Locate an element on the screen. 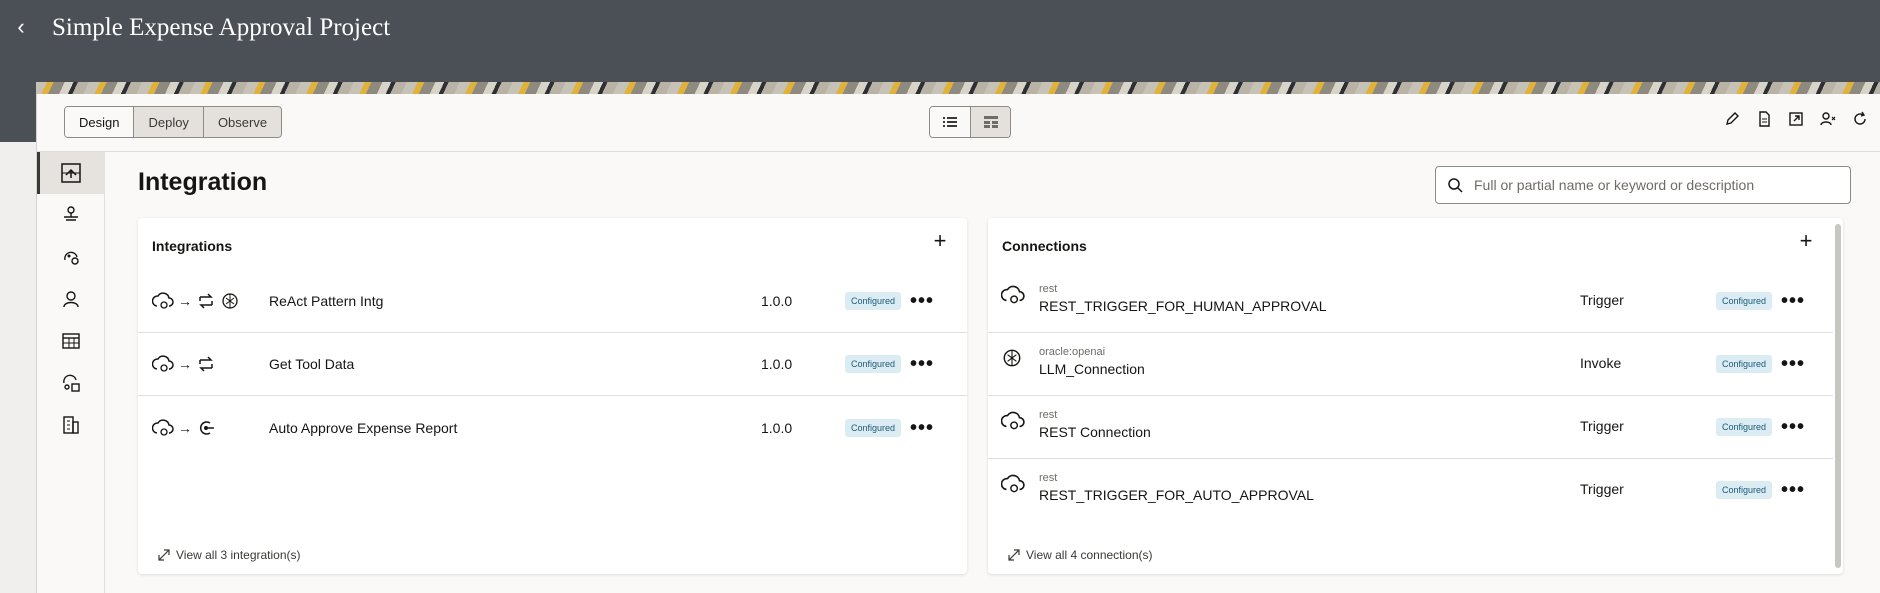 This screenshot has height=593, width=1880. toolbar: Design Deploy Observe is located at coordinates (958, 123).